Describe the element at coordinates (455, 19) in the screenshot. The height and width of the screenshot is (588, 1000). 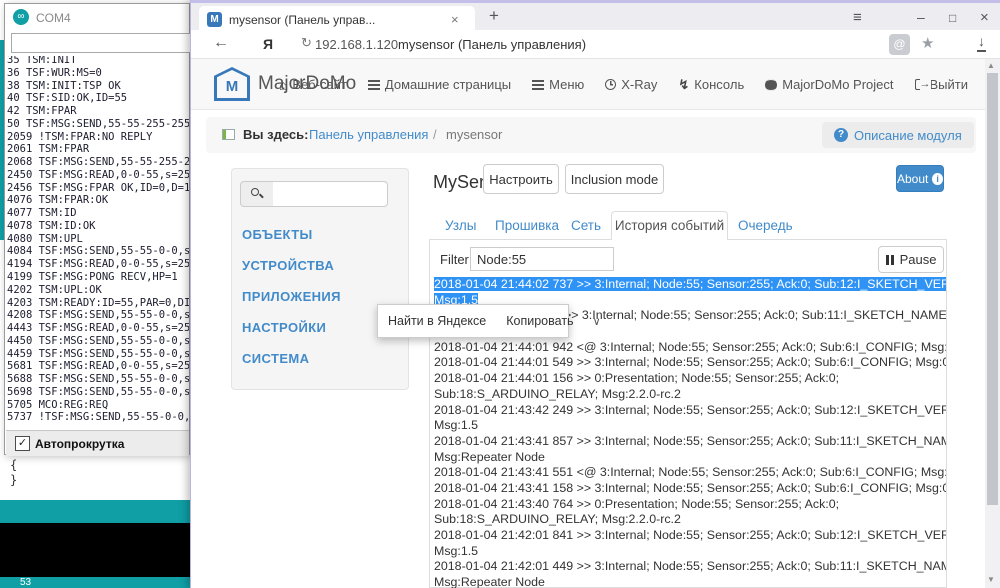
I see `tab-close-icon: ×` at that location.